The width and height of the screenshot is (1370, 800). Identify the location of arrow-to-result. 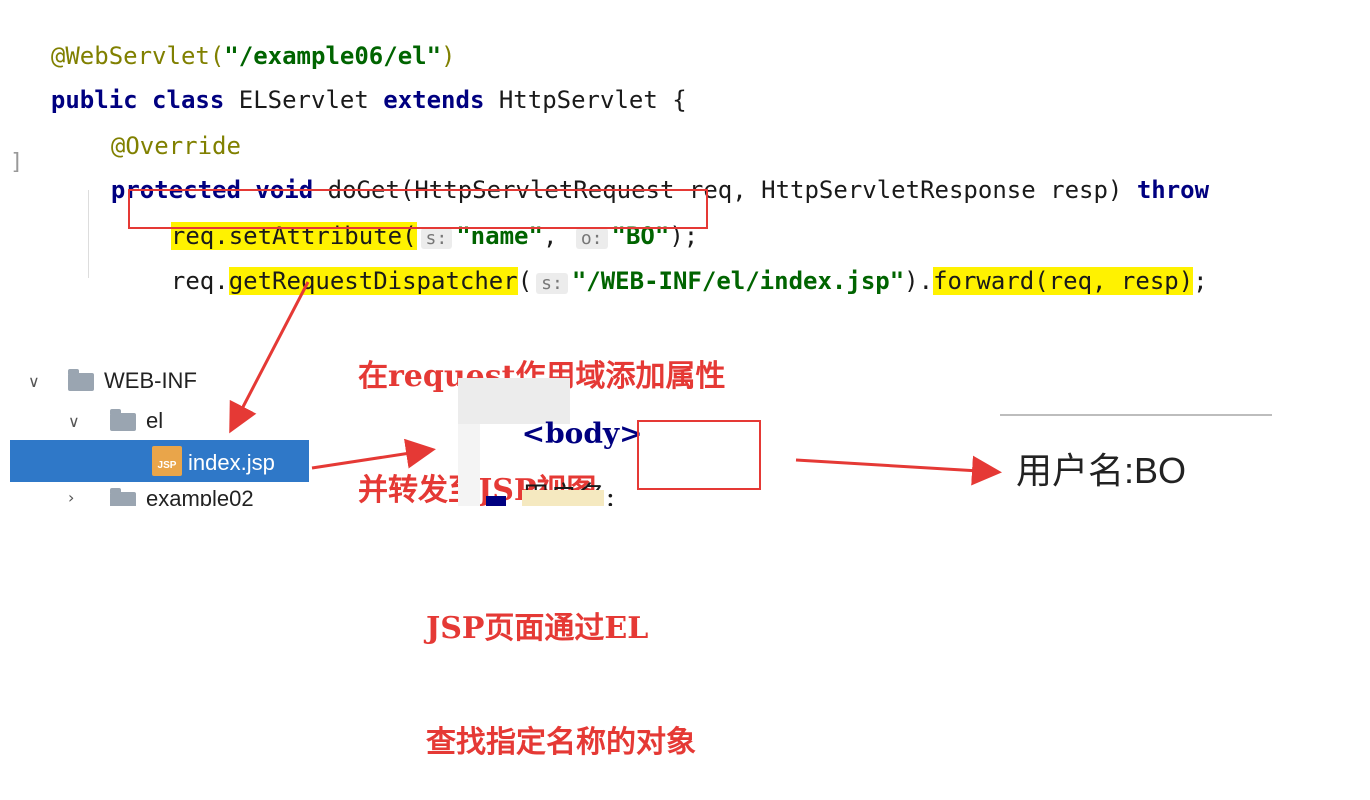
(898, 470).